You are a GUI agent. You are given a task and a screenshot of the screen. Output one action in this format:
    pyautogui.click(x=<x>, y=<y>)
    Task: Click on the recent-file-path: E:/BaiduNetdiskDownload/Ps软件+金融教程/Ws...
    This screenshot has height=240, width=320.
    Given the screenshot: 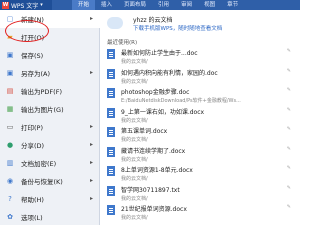 What is the action you would take?
    pyautogui.click(x=181, y=101)
    